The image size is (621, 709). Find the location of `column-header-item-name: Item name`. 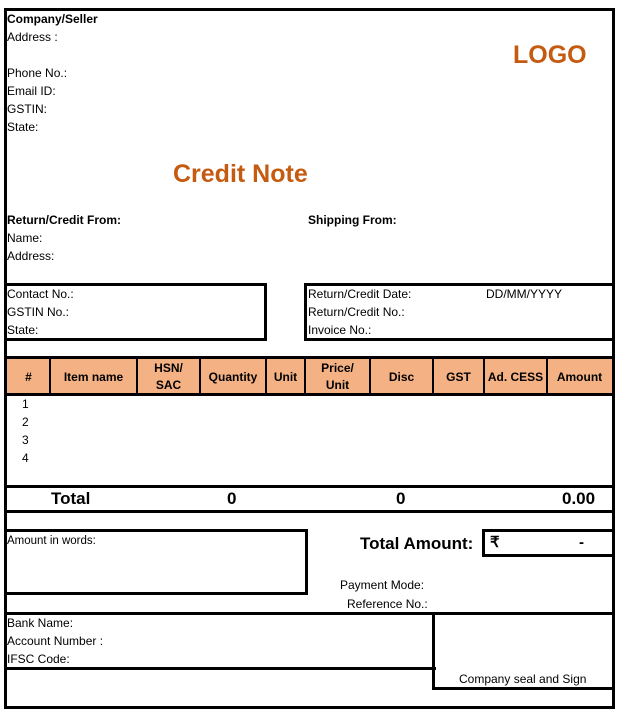

column-header-item-name: Item name is located at coordinates (93, 377).